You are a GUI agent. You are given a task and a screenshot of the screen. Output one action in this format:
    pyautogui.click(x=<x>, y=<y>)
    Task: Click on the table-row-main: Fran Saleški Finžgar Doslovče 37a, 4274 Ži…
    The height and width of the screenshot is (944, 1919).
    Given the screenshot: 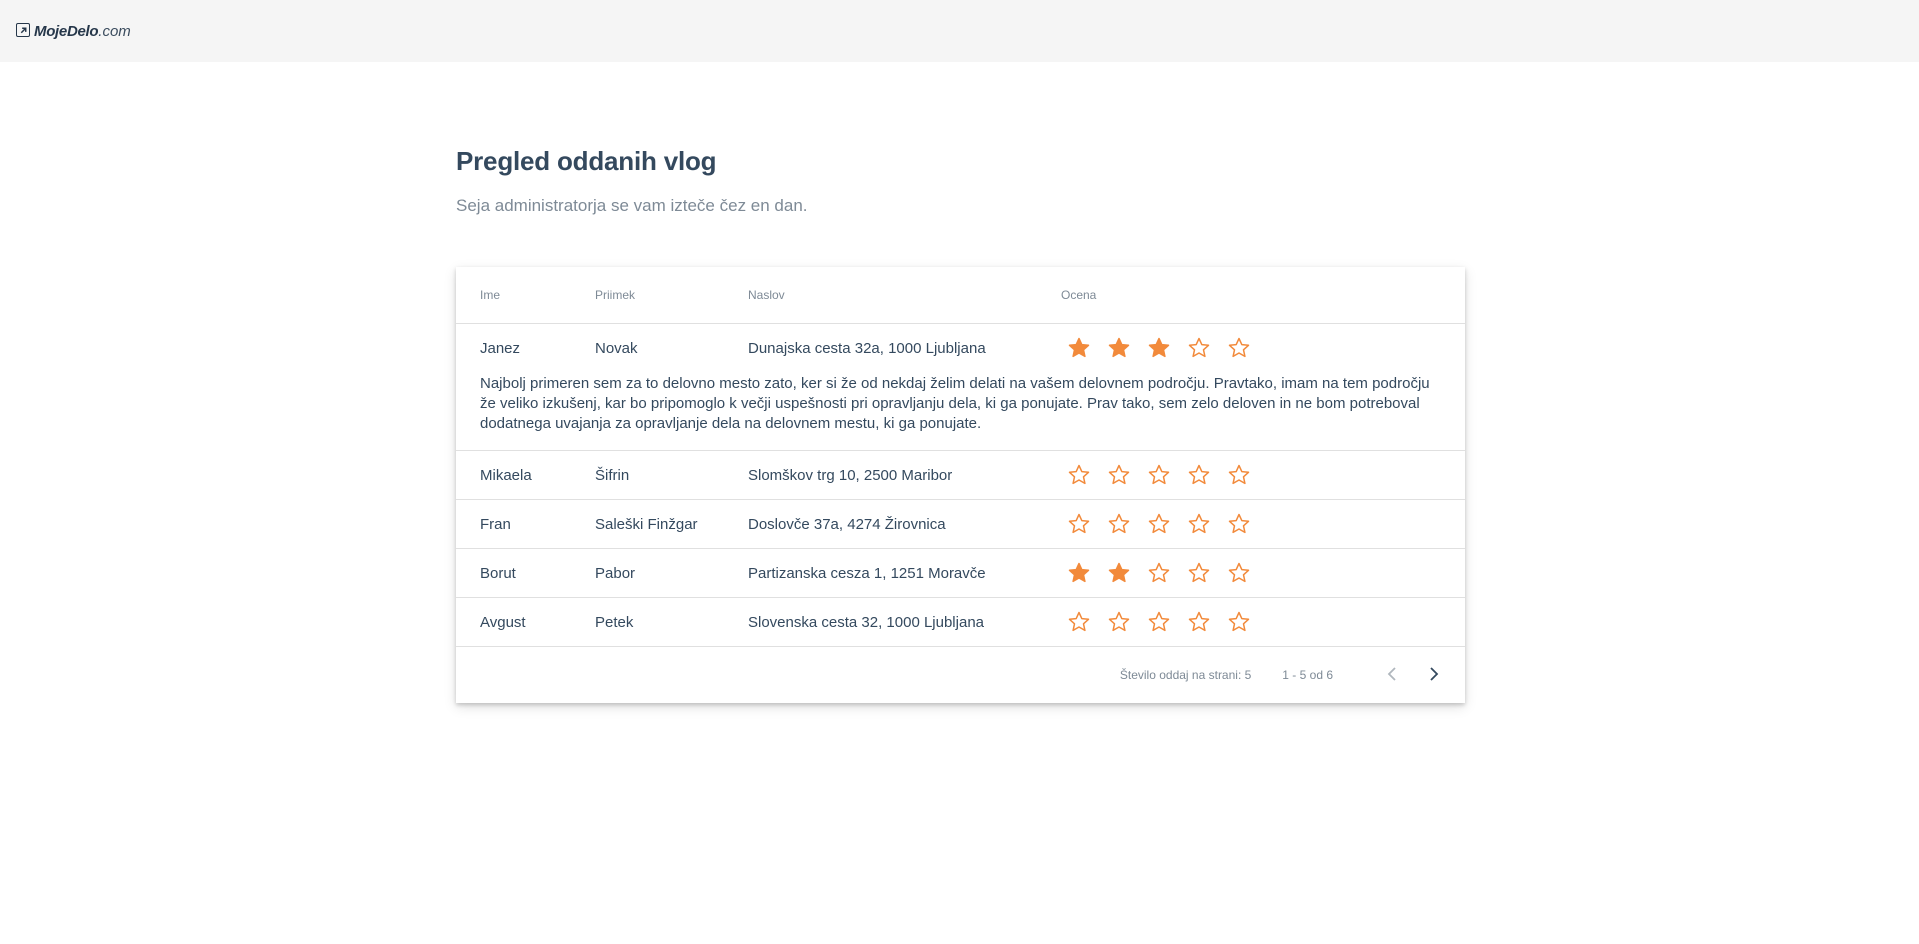 What is the action you would take?
    pyautogui.click(x=960, y=524)
    